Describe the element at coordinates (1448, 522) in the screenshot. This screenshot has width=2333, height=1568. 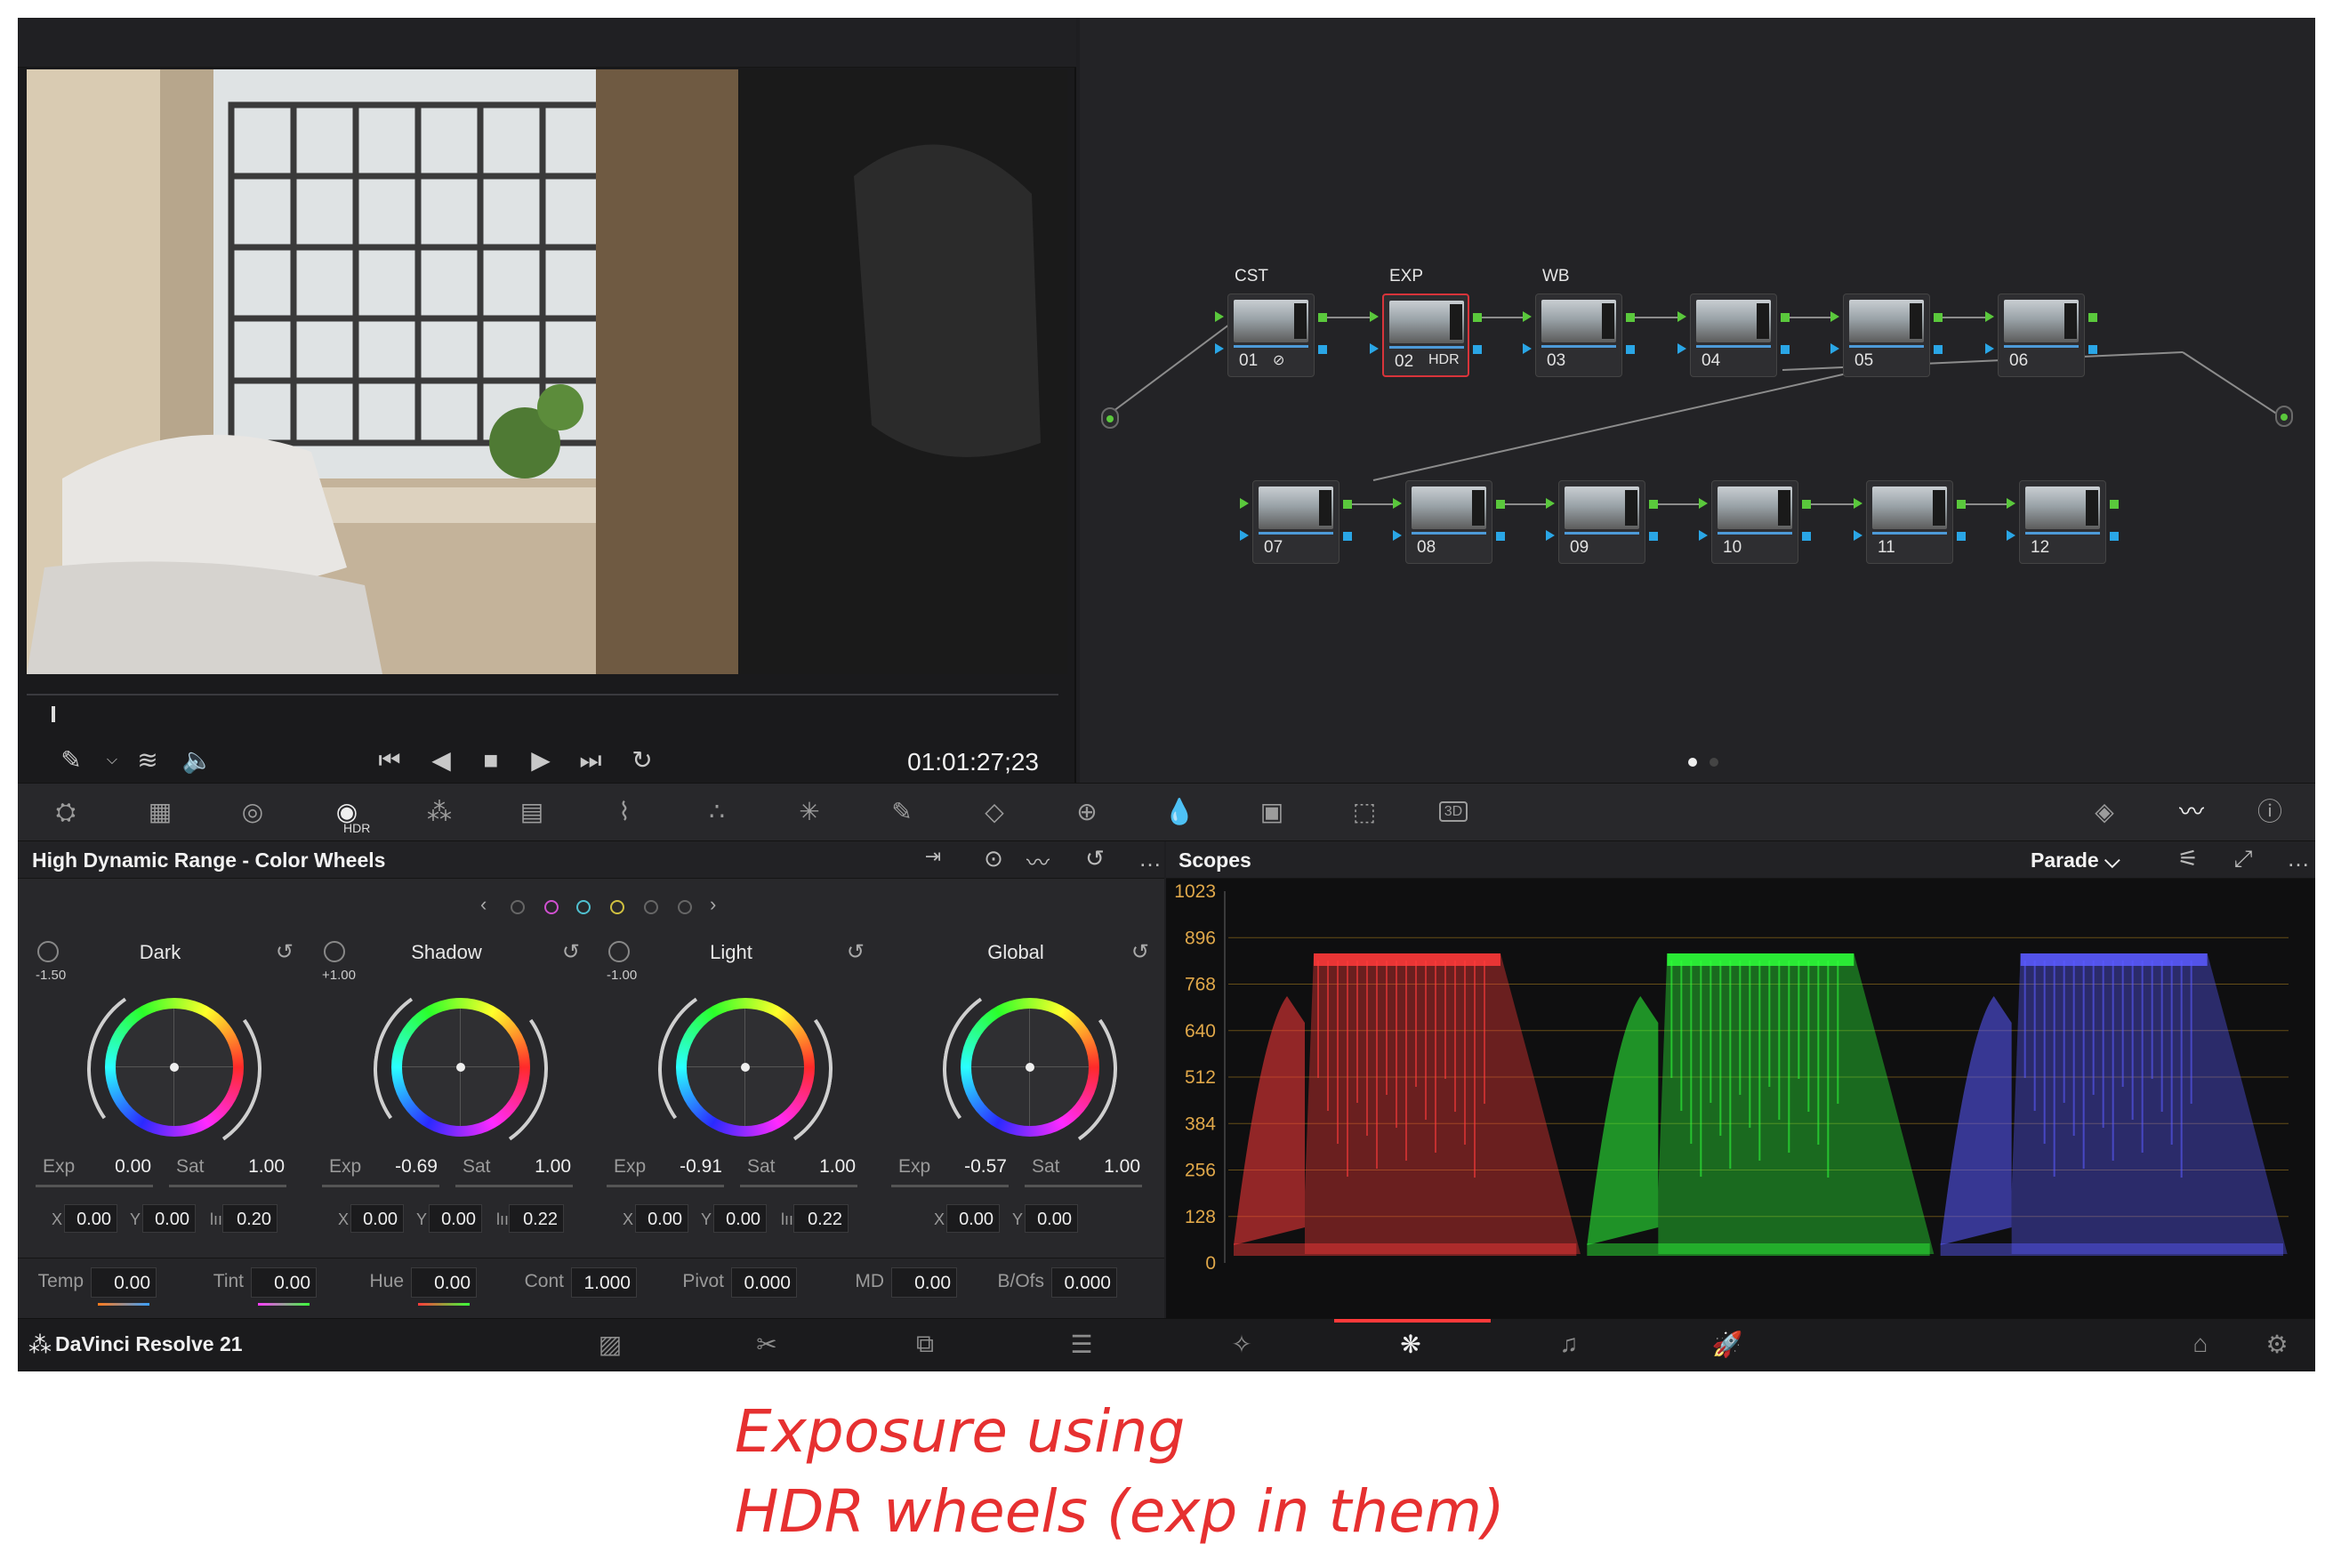
I see `node-08: 08` at that location.